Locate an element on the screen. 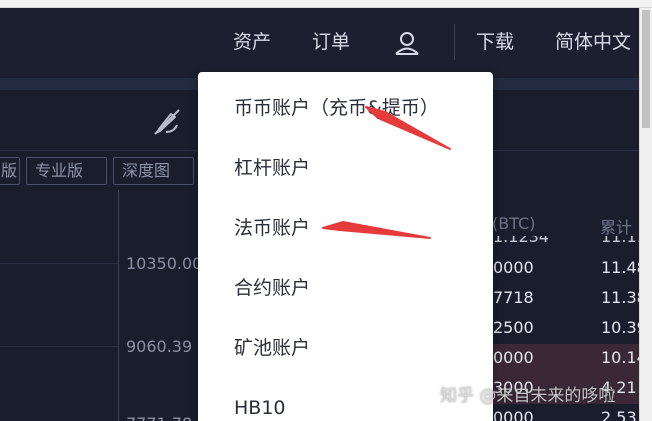 This screenshot has height=421, width=652. orderbook-row-cut: 1.1234 11.11 is located at coordinates (566, 240).